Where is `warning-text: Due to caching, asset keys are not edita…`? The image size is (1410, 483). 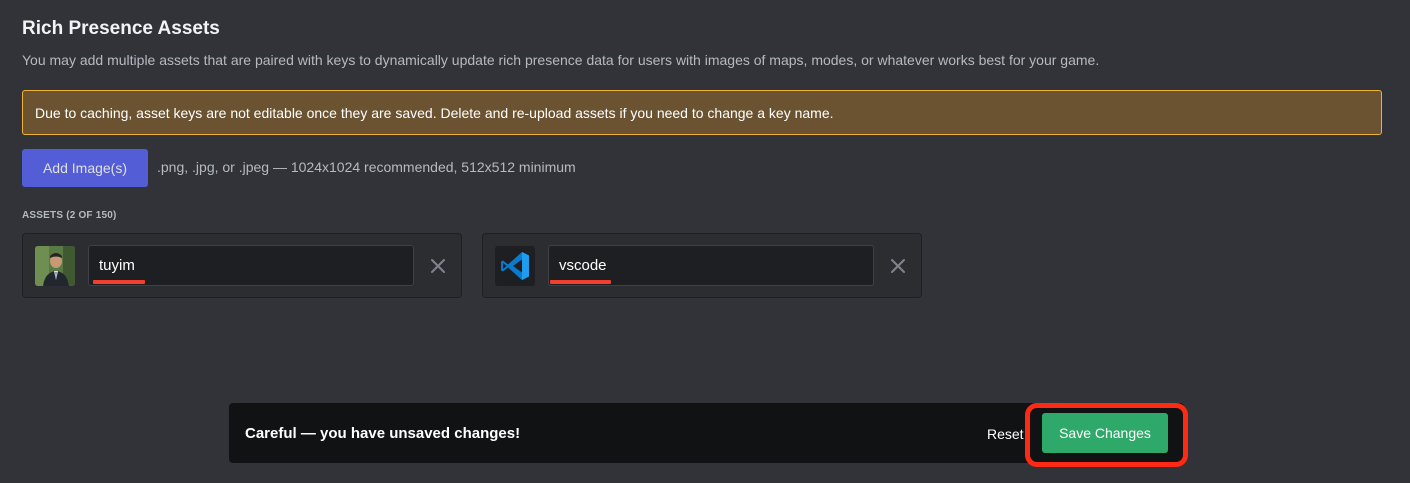
warning-text: Due to caching, asset keys are not edita… is located at coordinates (434, 112).